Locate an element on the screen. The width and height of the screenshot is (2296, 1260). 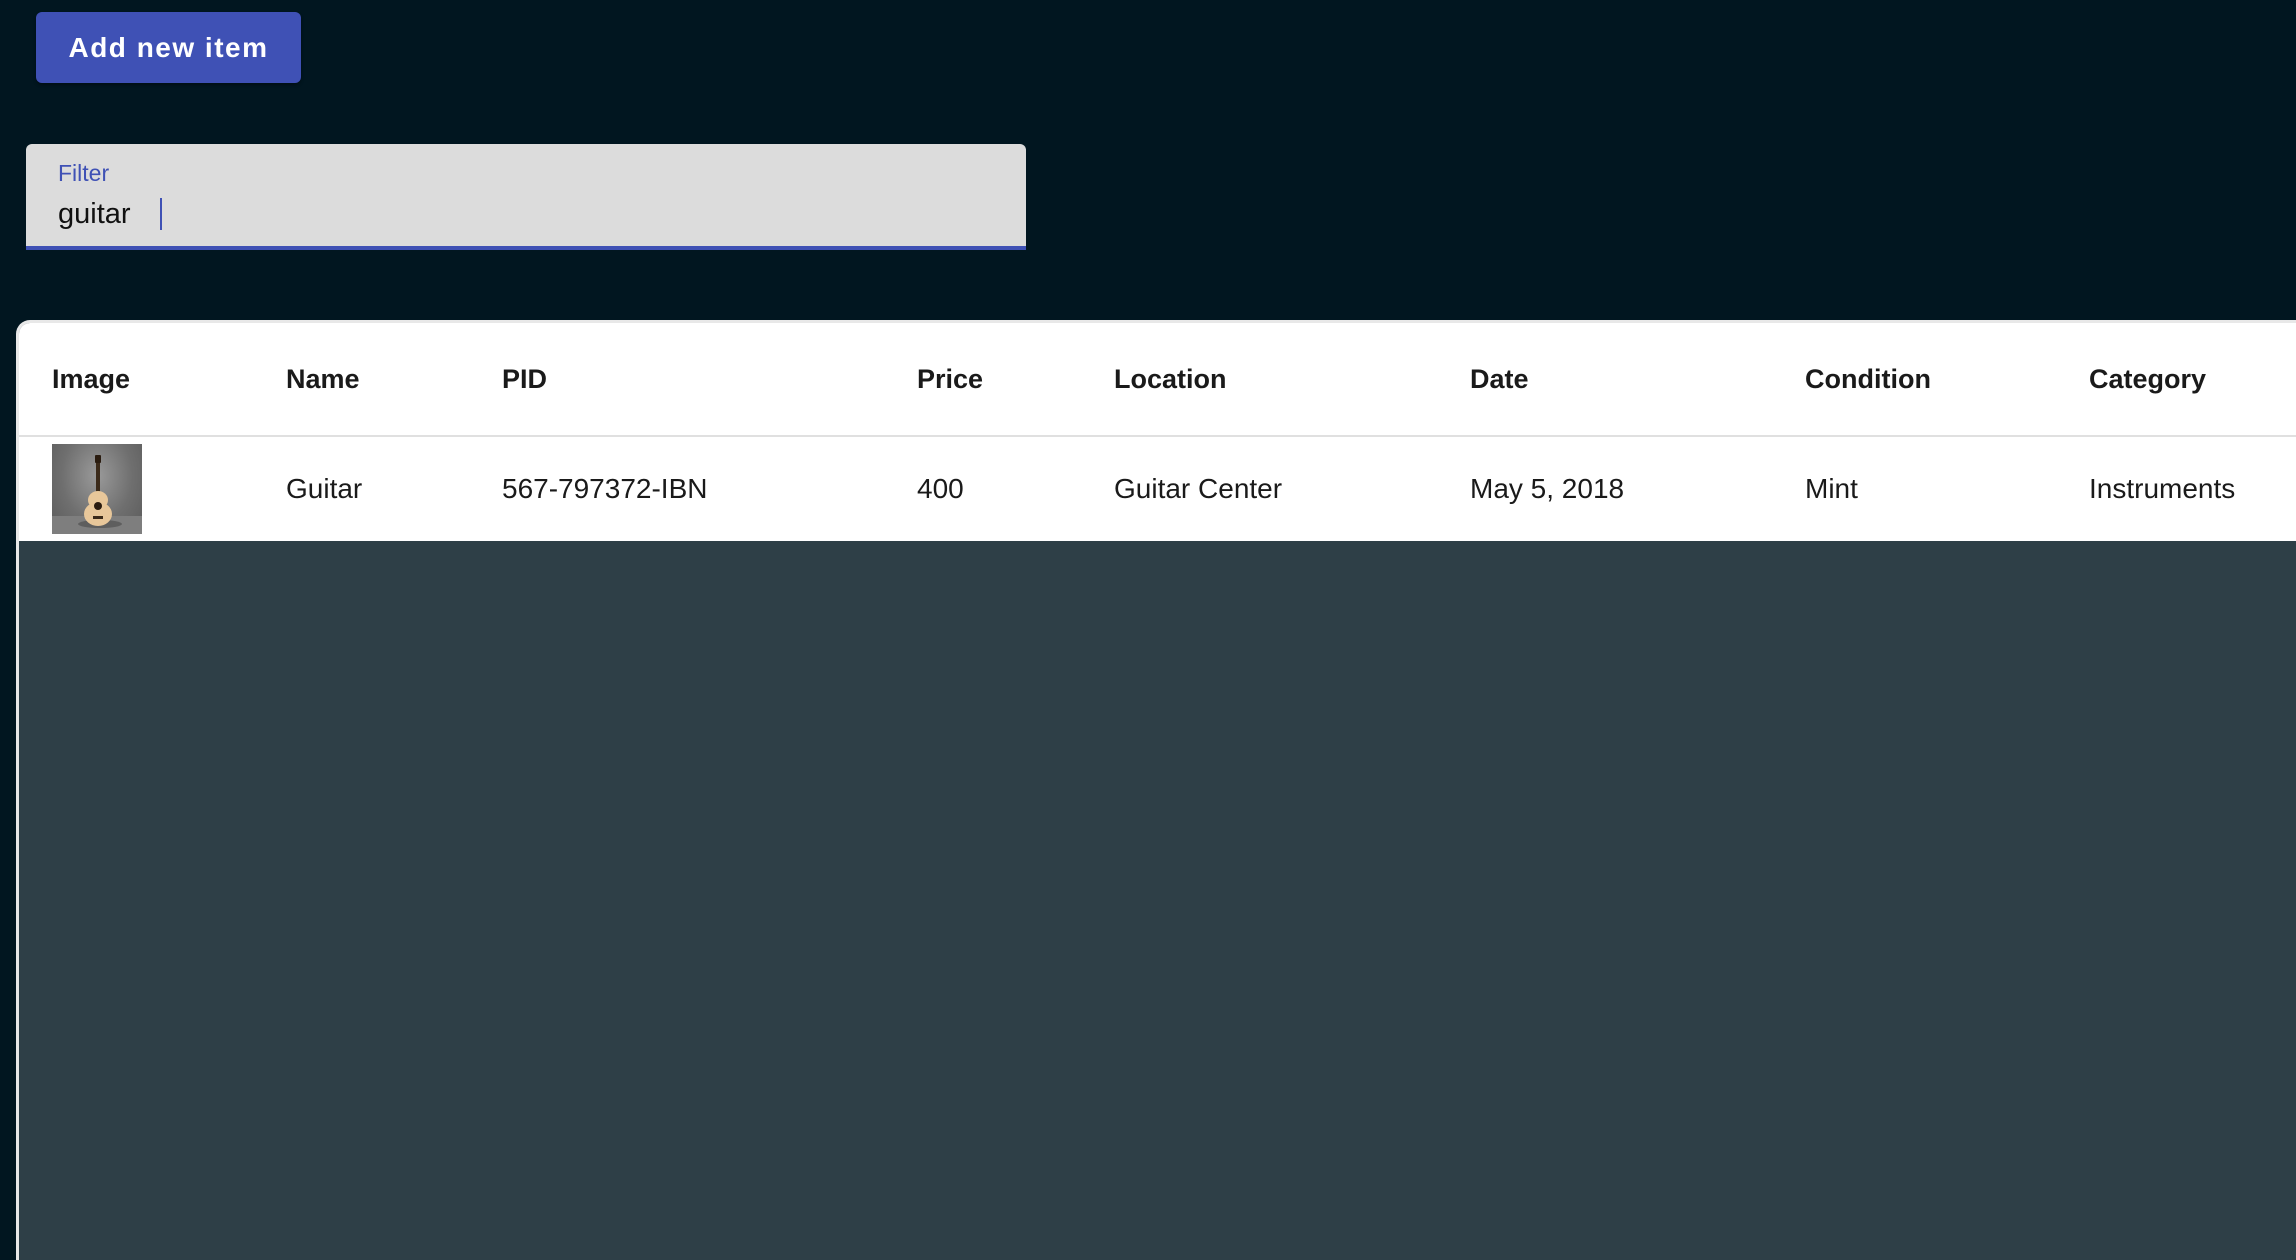
column-header-image: Image is located at coordinates (91, 379).